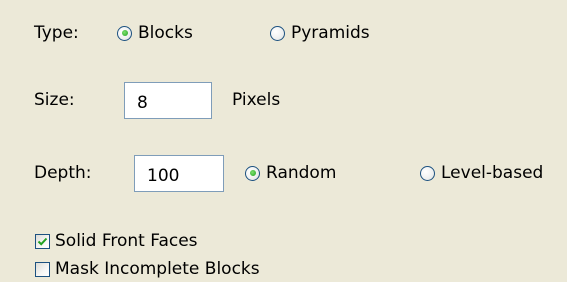 The height and width of the screenshot is (282, 567). What do you see at coordinates (301, 173) in the screenshot?
I see `radio-random-label: Random` at bounding box center [301, 173].